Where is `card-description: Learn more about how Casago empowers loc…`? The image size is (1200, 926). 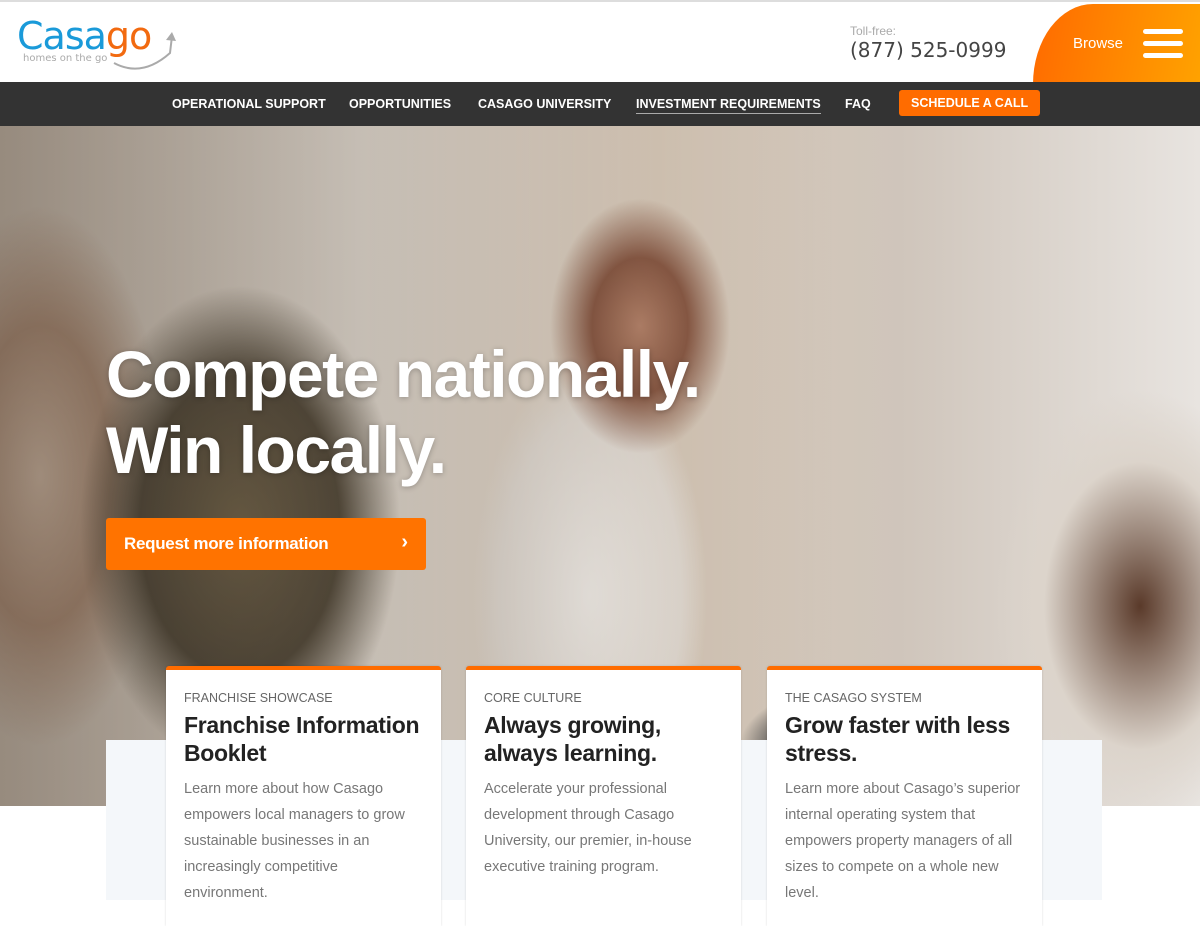
card-description: Learn more about how Casago empowers loc… is located at coordinates (294, 841).